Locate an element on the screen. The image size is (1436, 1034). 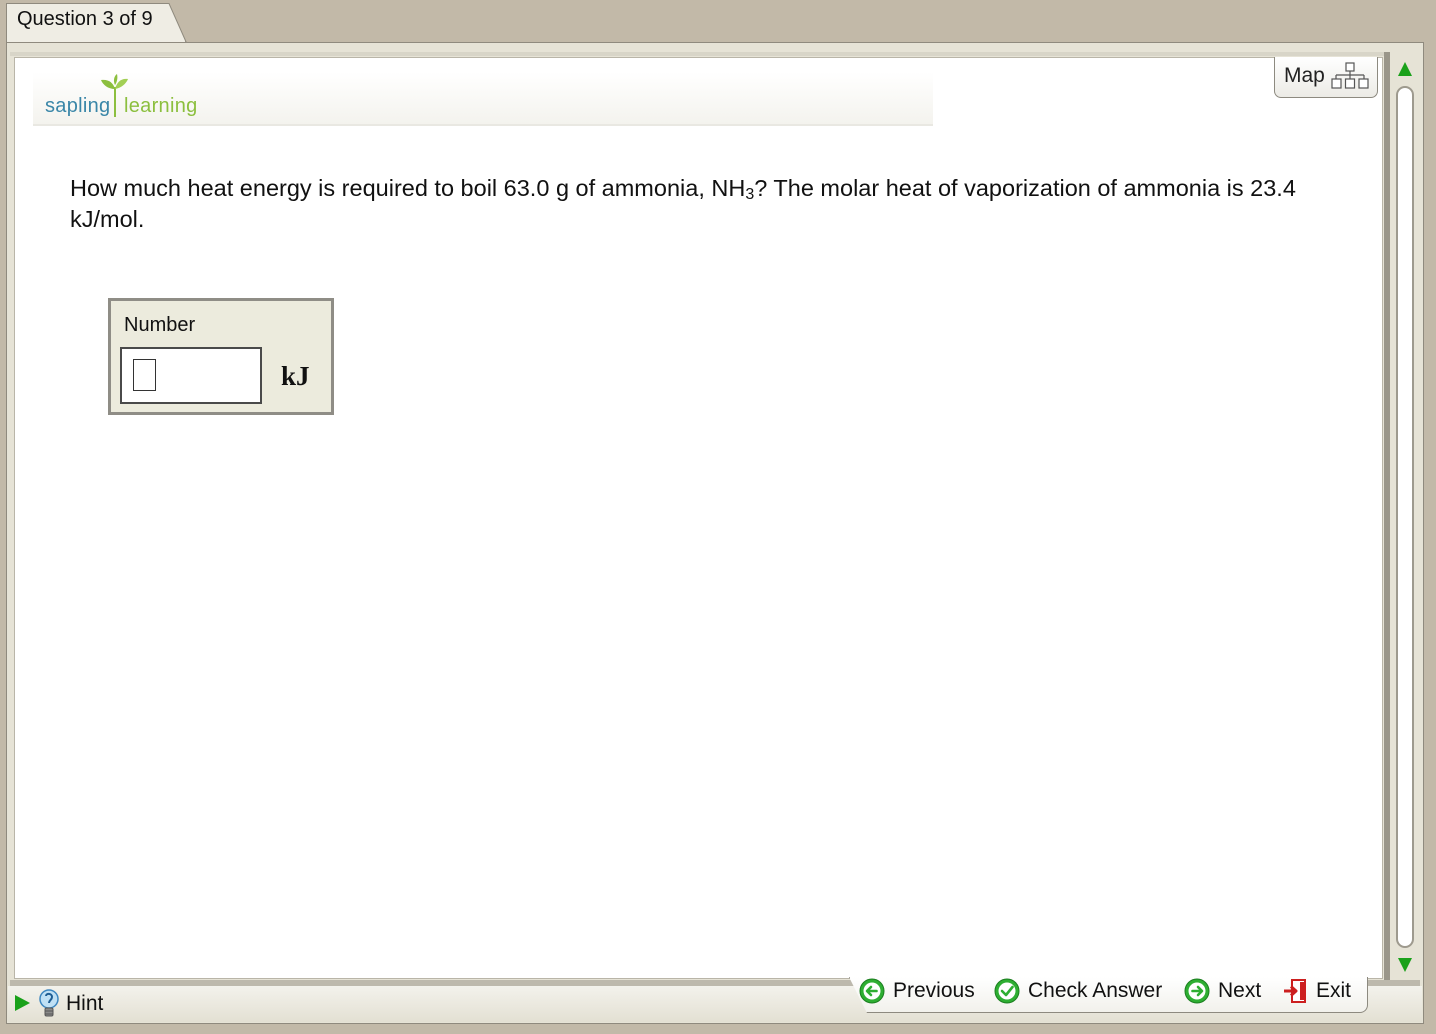
next-button: Next is located at coordinates (1222, 991).